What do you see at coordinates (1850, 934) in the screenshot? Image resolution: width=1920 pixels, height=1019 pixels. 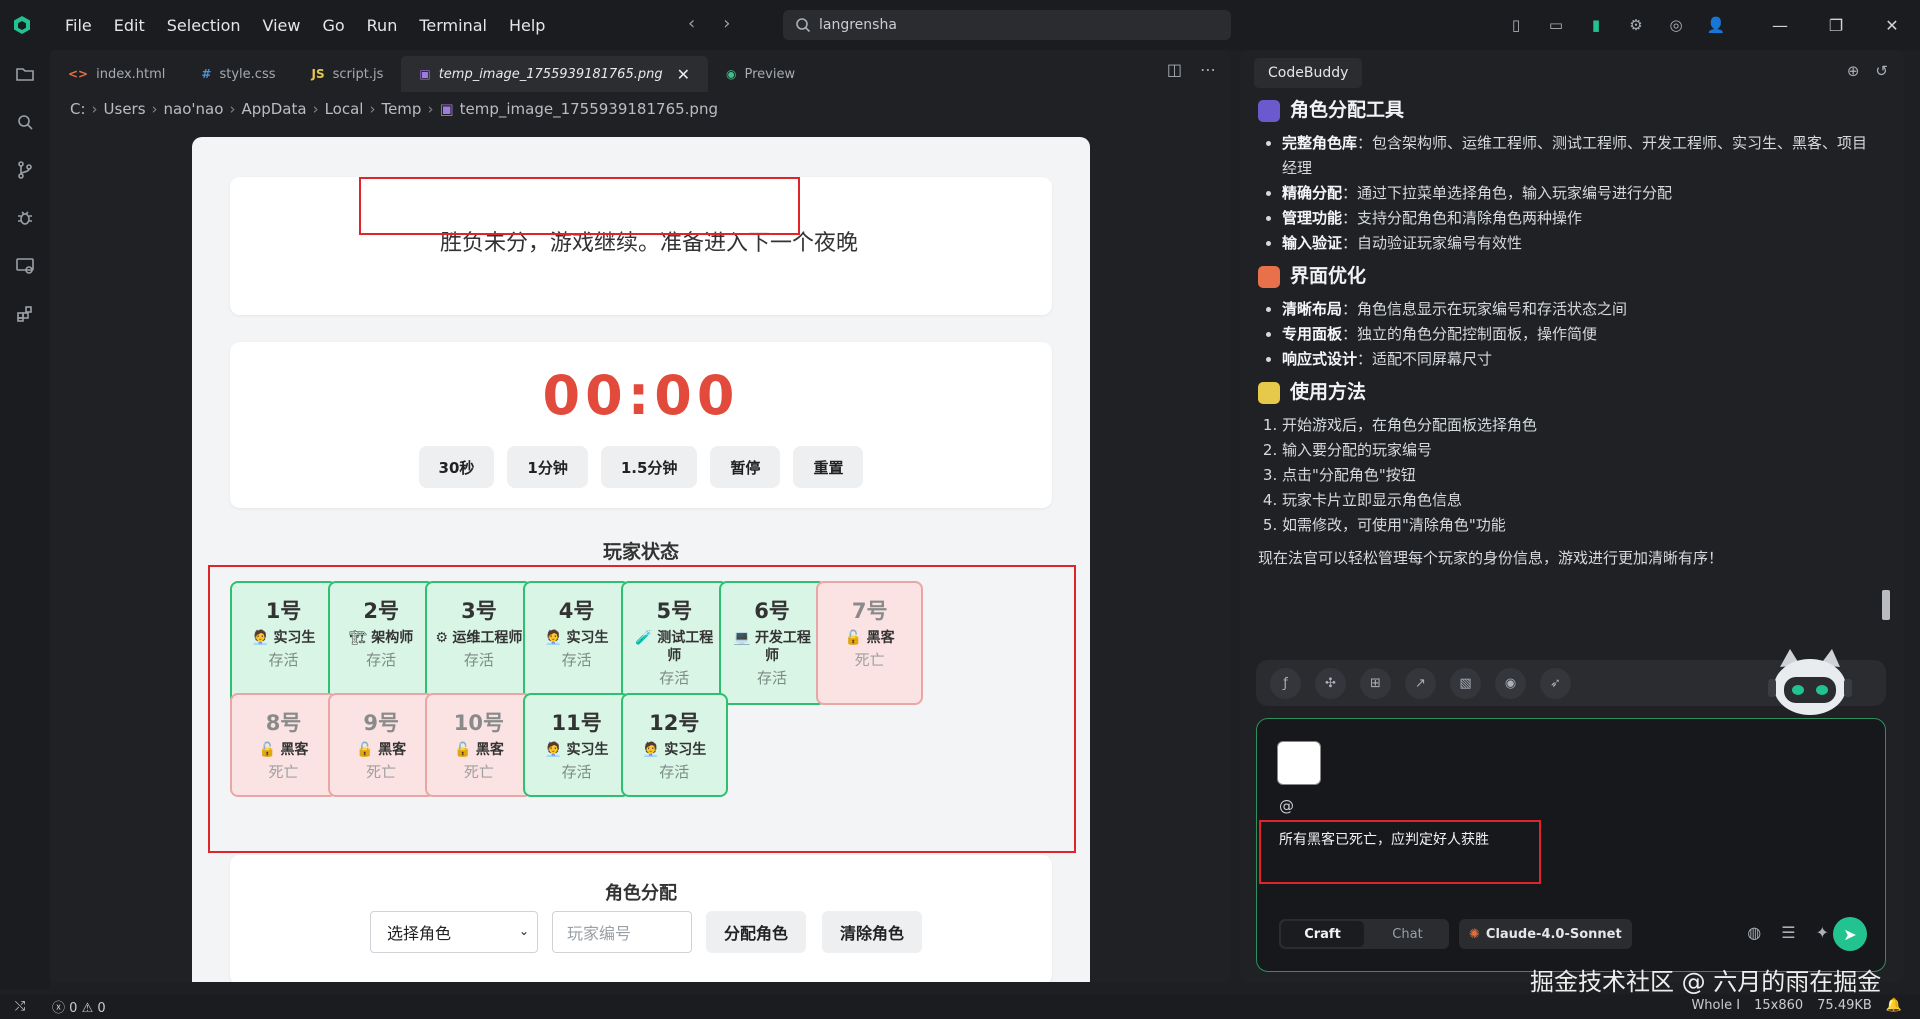 I see `send-button: ➤` at bounding box center [1850, 934].